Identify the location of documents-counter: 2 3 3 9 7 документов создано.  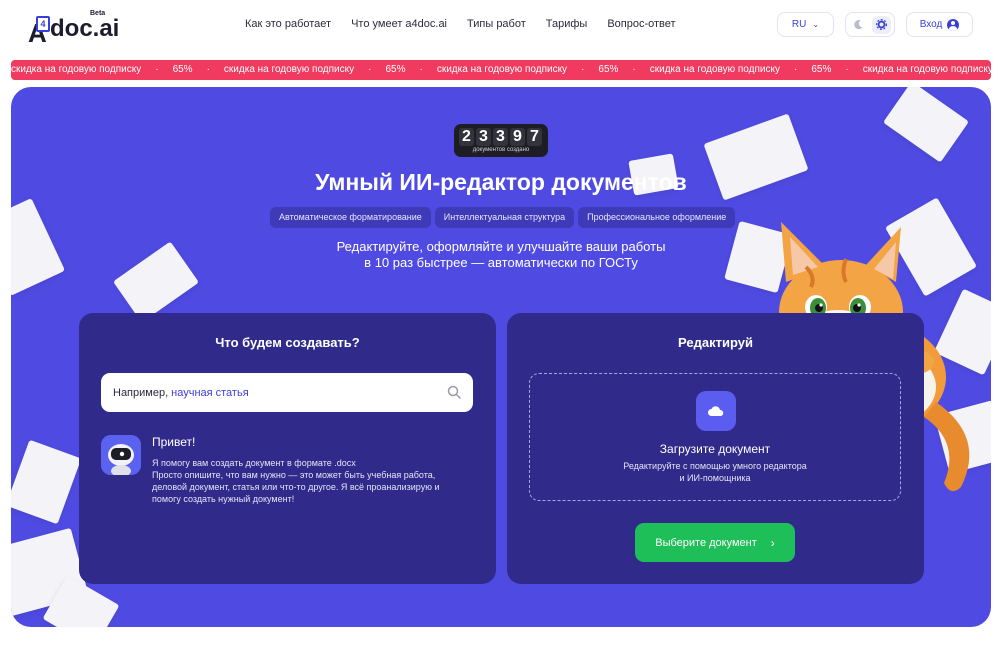
(501, 140).